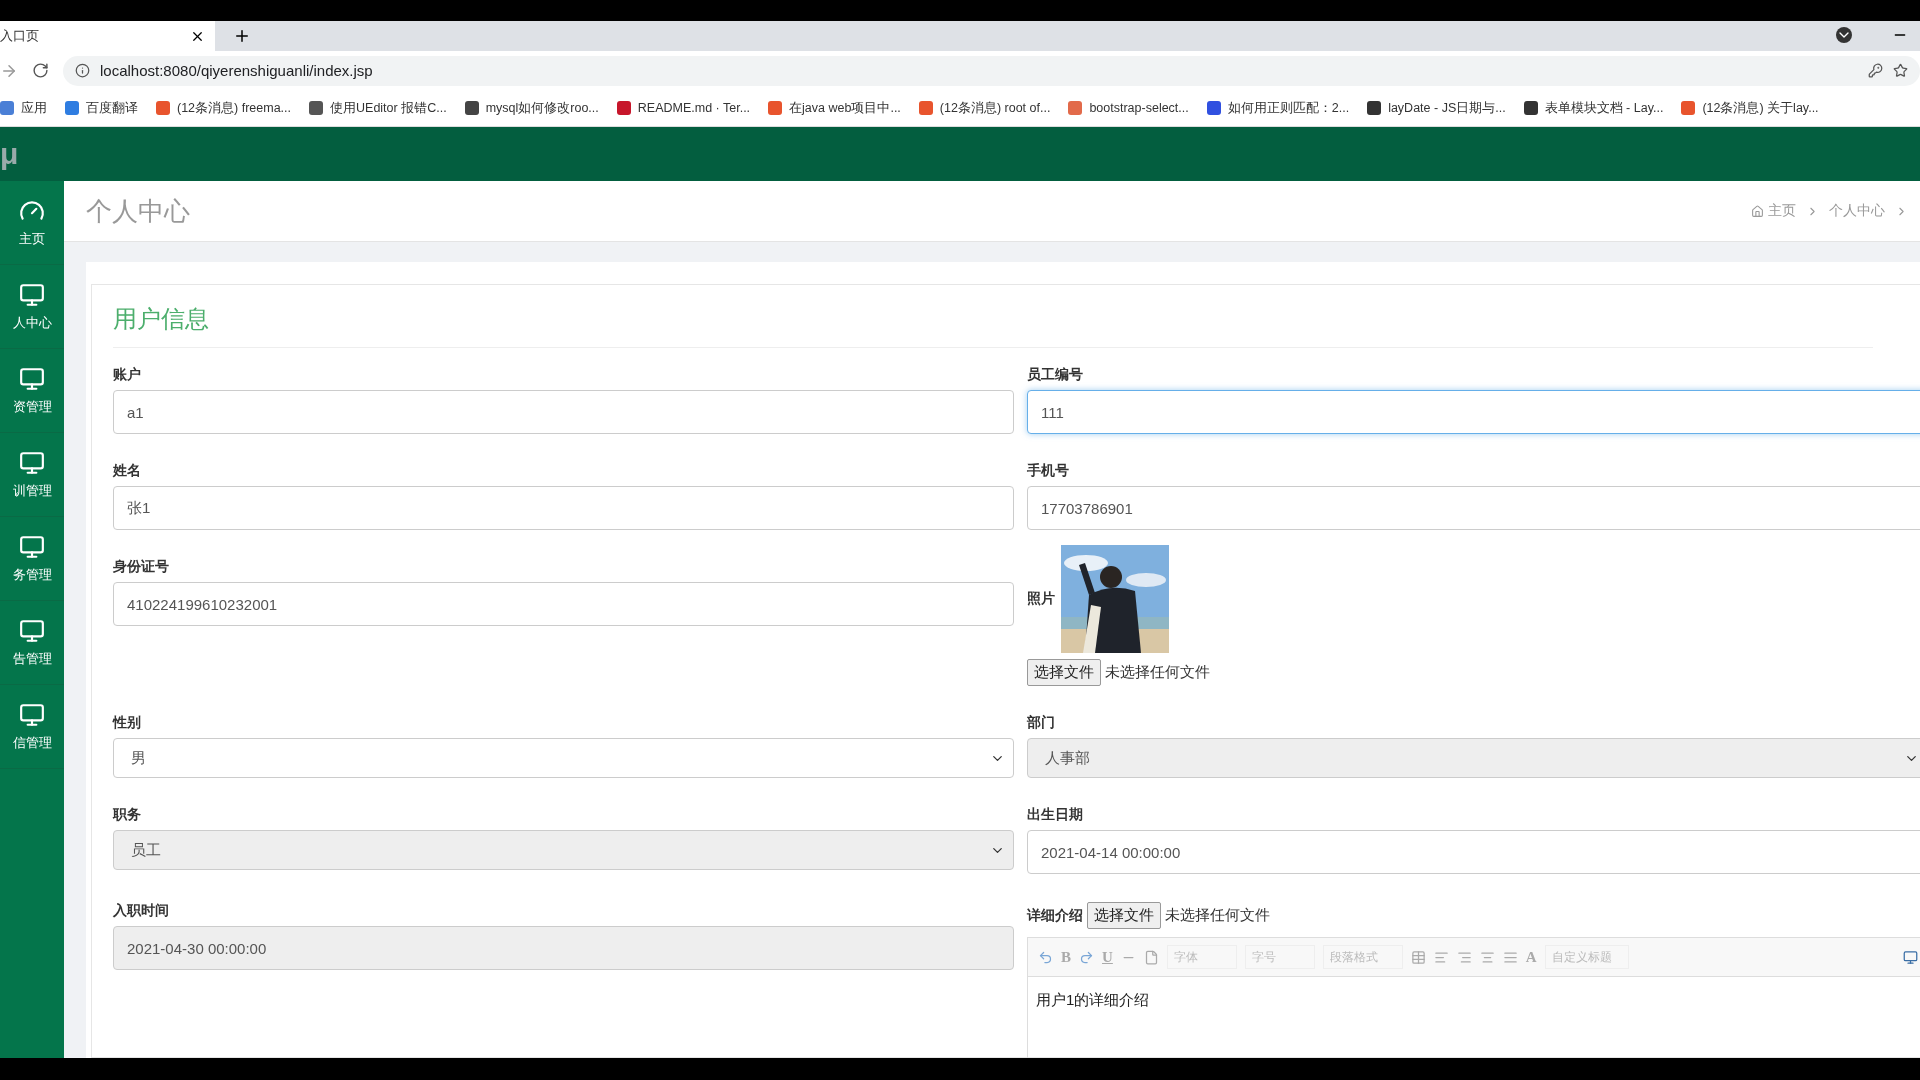 This screenshot has height=1080, width=1920. I want to click on input-field: a1, so click(563, 412).